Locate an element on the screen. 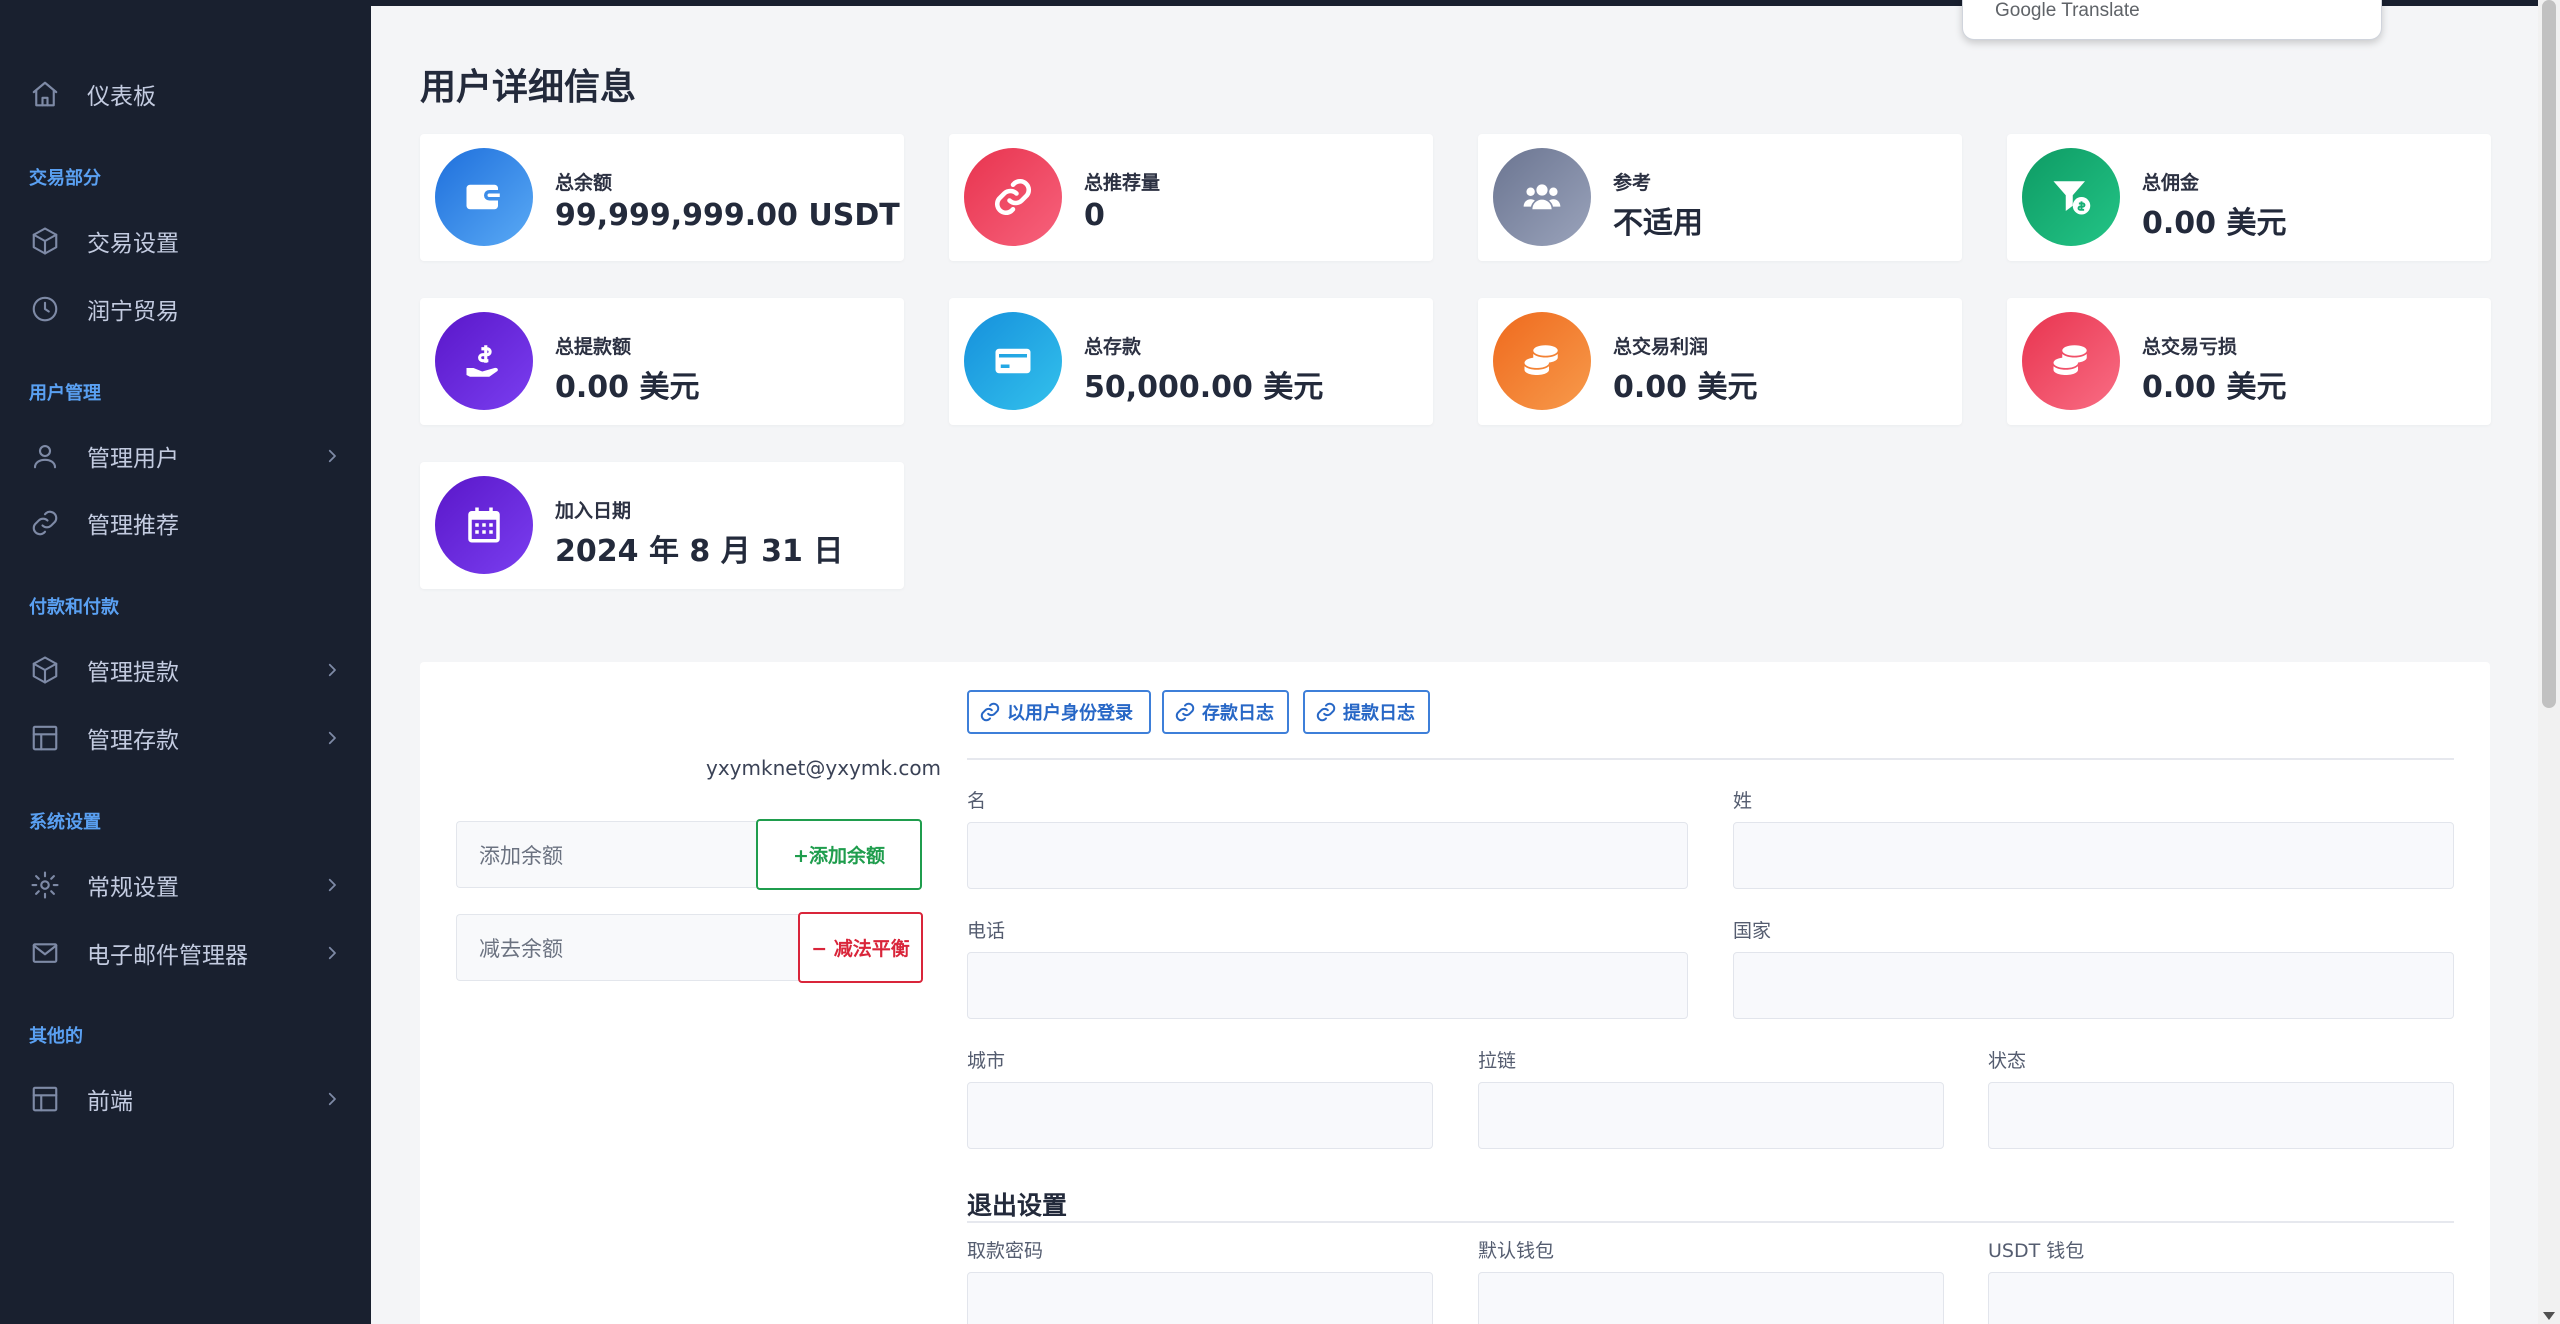 This screenshot has height=1324, width=2560. scroll-down-arrow-icon is located at coordinates (2549, 1316).